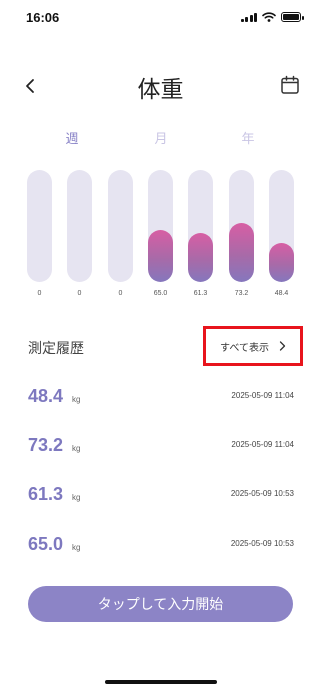 Image resolution: width=321 pixels, height=700 pixels. I want to click on page-title: 体重, so click(160, 90).